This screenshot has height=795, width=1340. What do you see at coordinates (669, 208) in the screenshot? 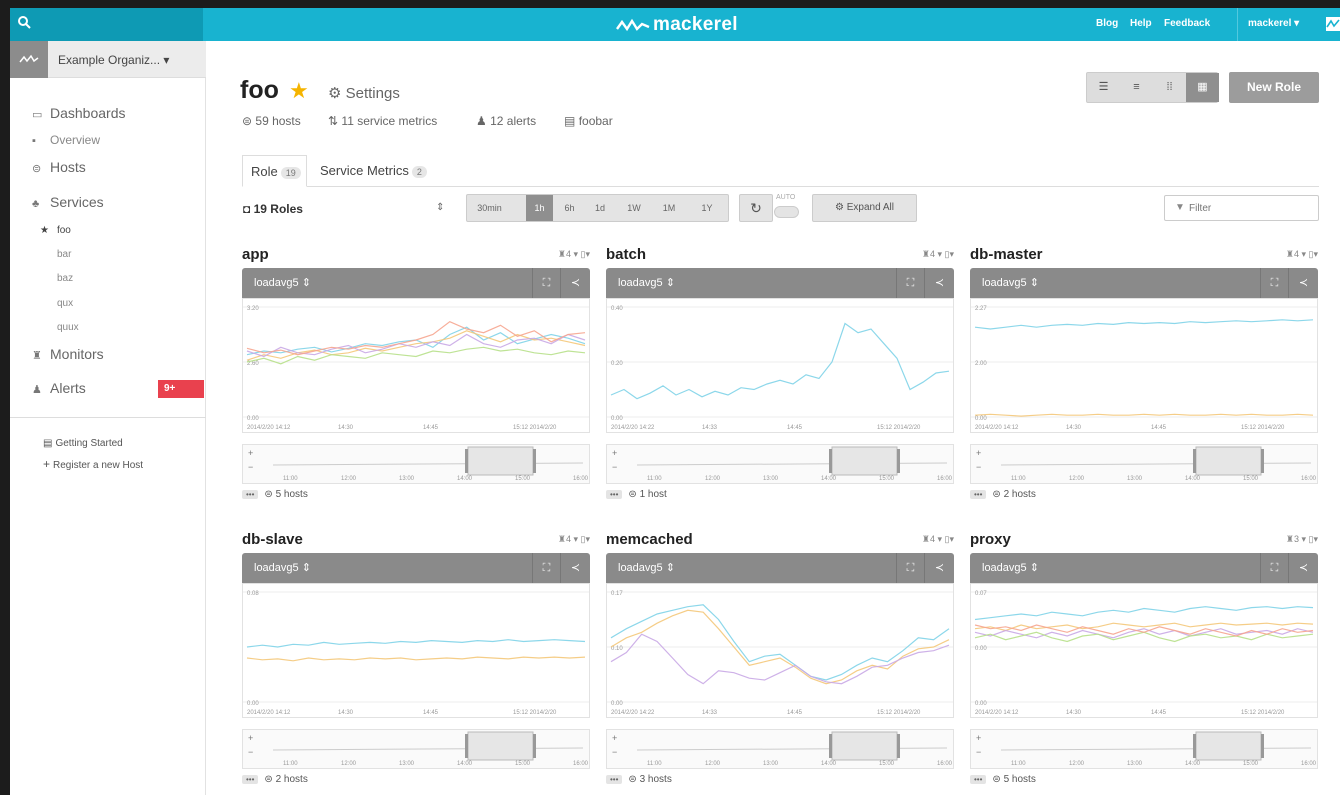
I see `range-1m: 1M` at bounding box center [669, 208].